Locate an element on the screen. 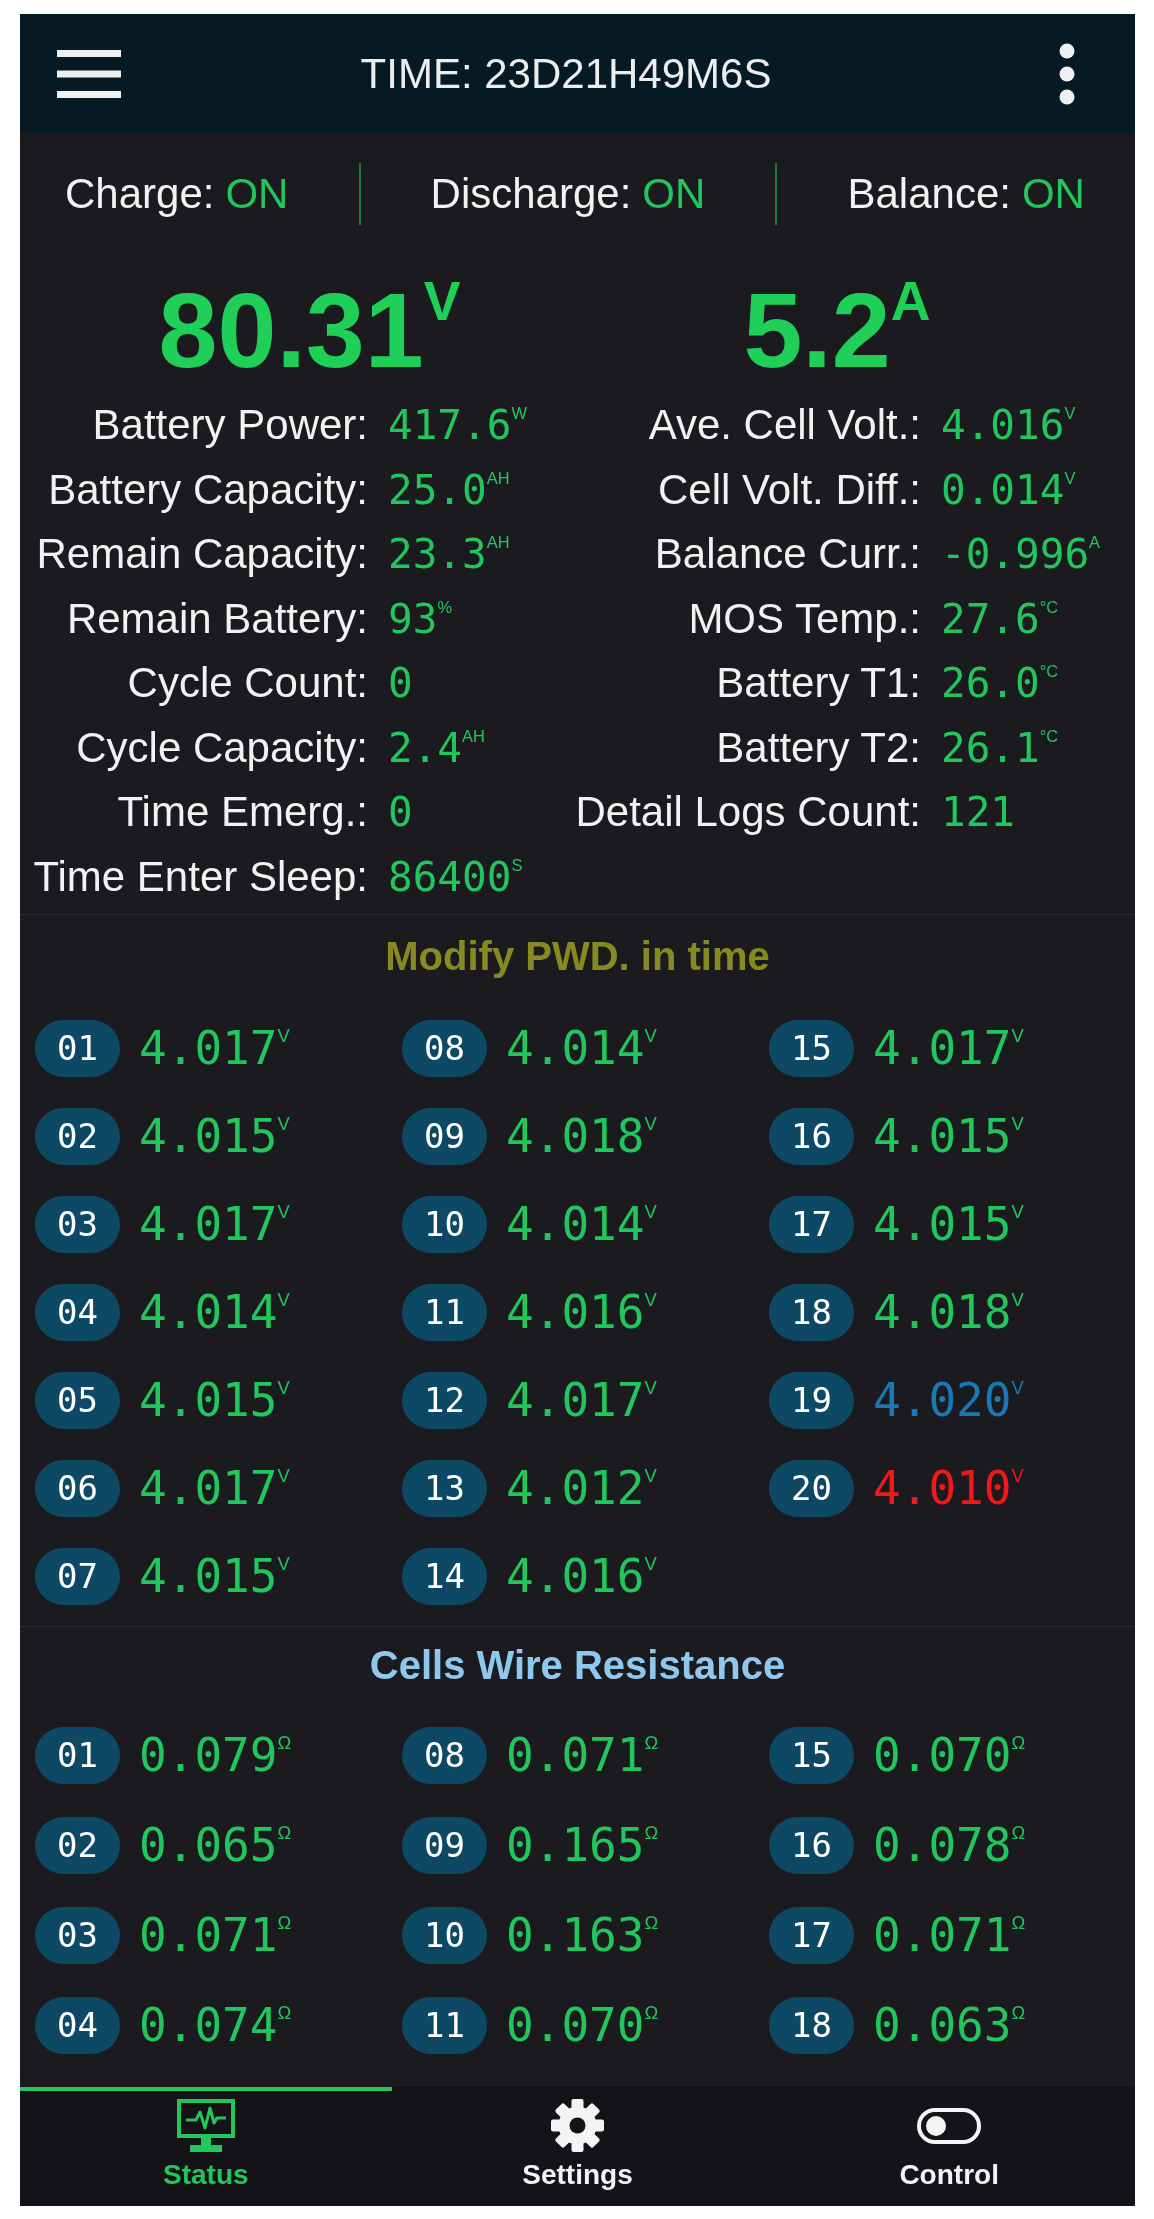 The height and width of the screenshot is (2219, 1154). cell-voltage-value: 4.010$^{V}$ is located at coordinates (948, 1488).